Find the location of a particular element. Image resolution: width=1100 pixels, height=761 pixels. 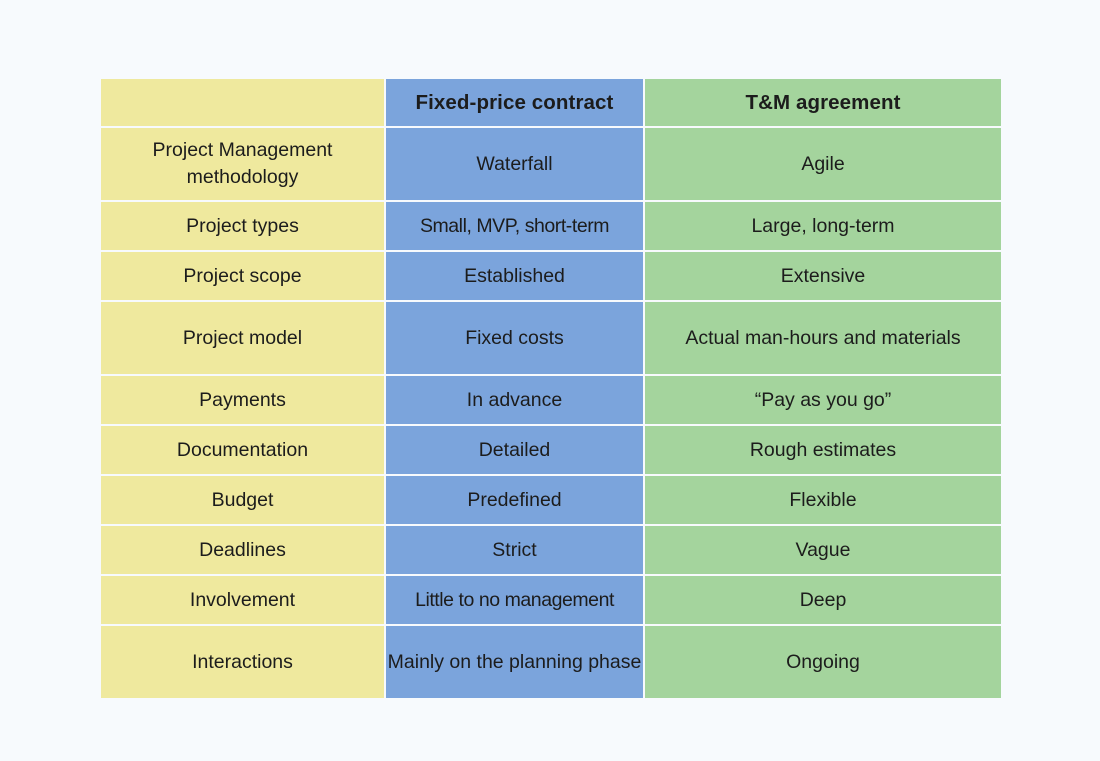

table-row: Deadlines Strict Vague is located at coordinates (551, 550).